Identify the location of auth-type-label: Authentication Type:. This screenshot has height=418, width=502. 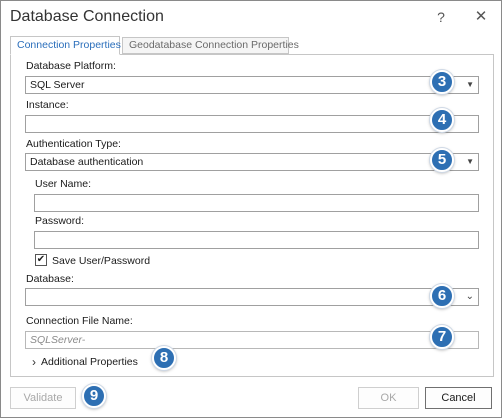
(73, 144).